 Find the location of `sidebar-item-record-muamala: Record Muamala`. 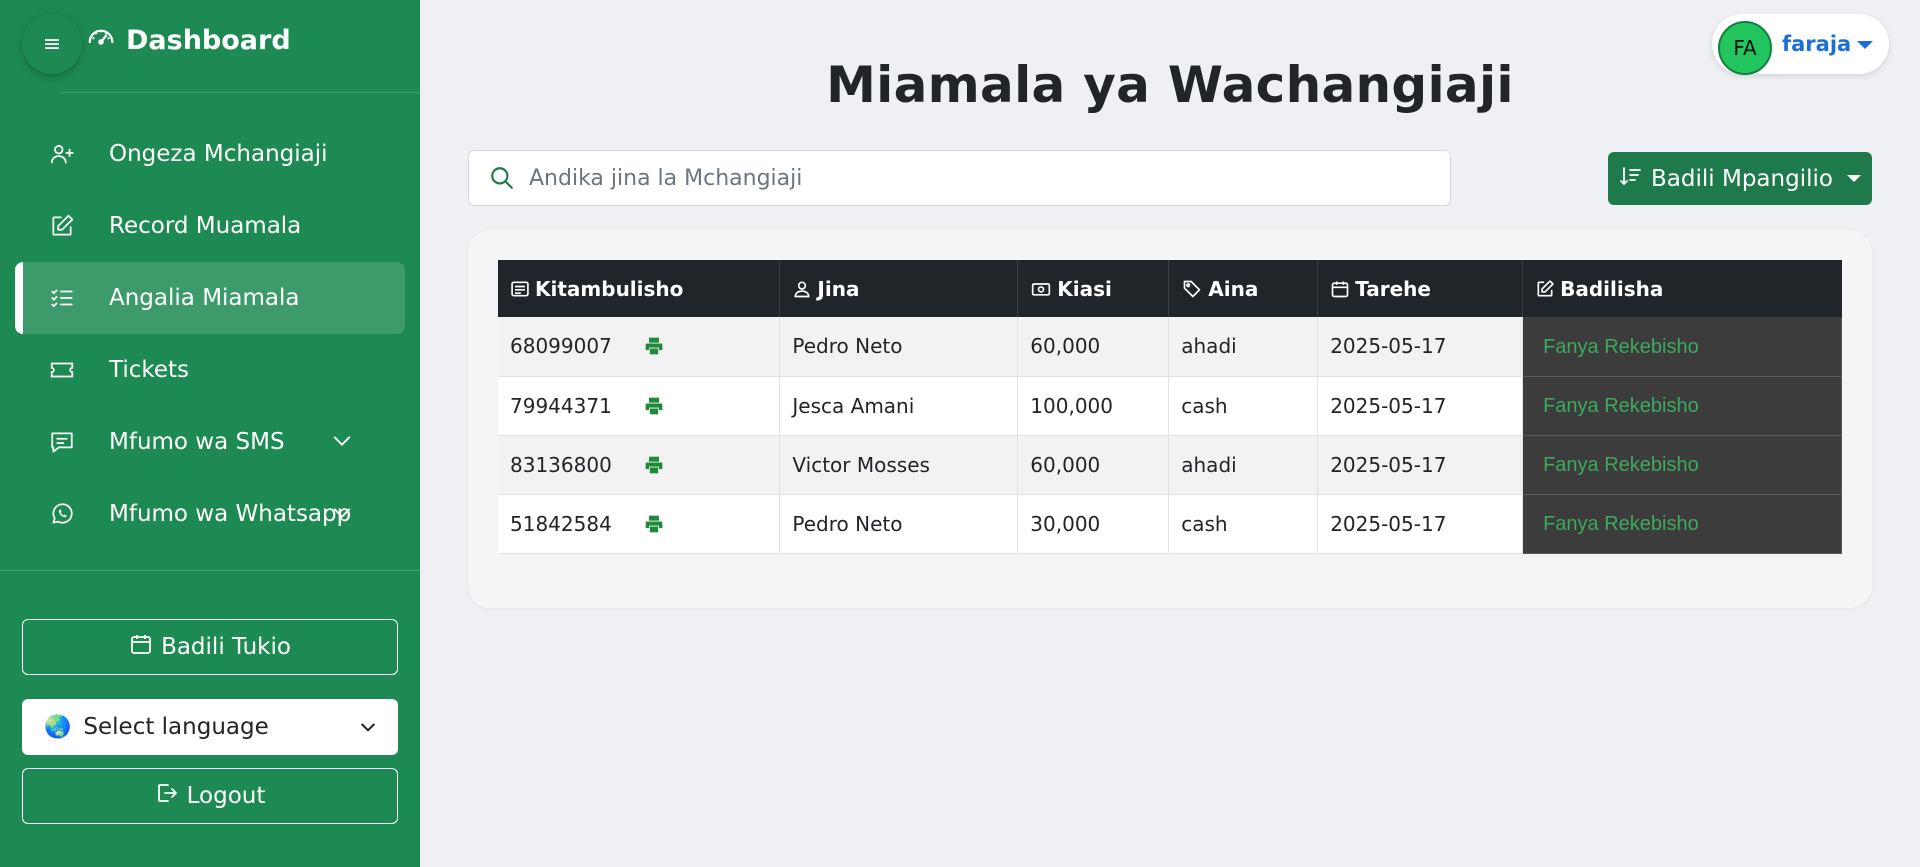

sidebar-item-record-muamala: Record Muamala is located at coordinates (210, 226).